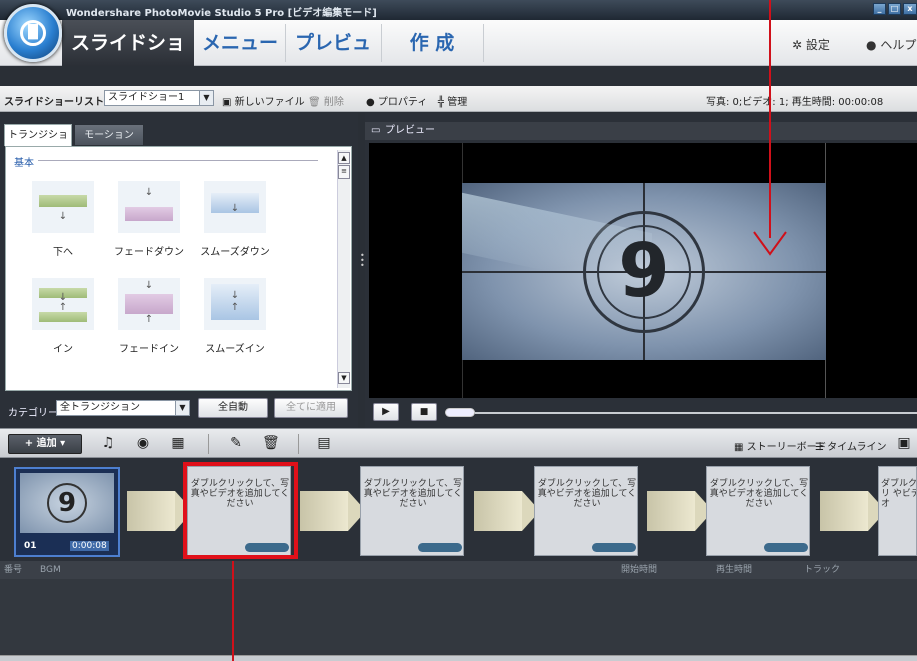 The image size is (917, 661). Describe the element at coordinates (696, 413) in the screenshot. I see `seek-bar` at that location.